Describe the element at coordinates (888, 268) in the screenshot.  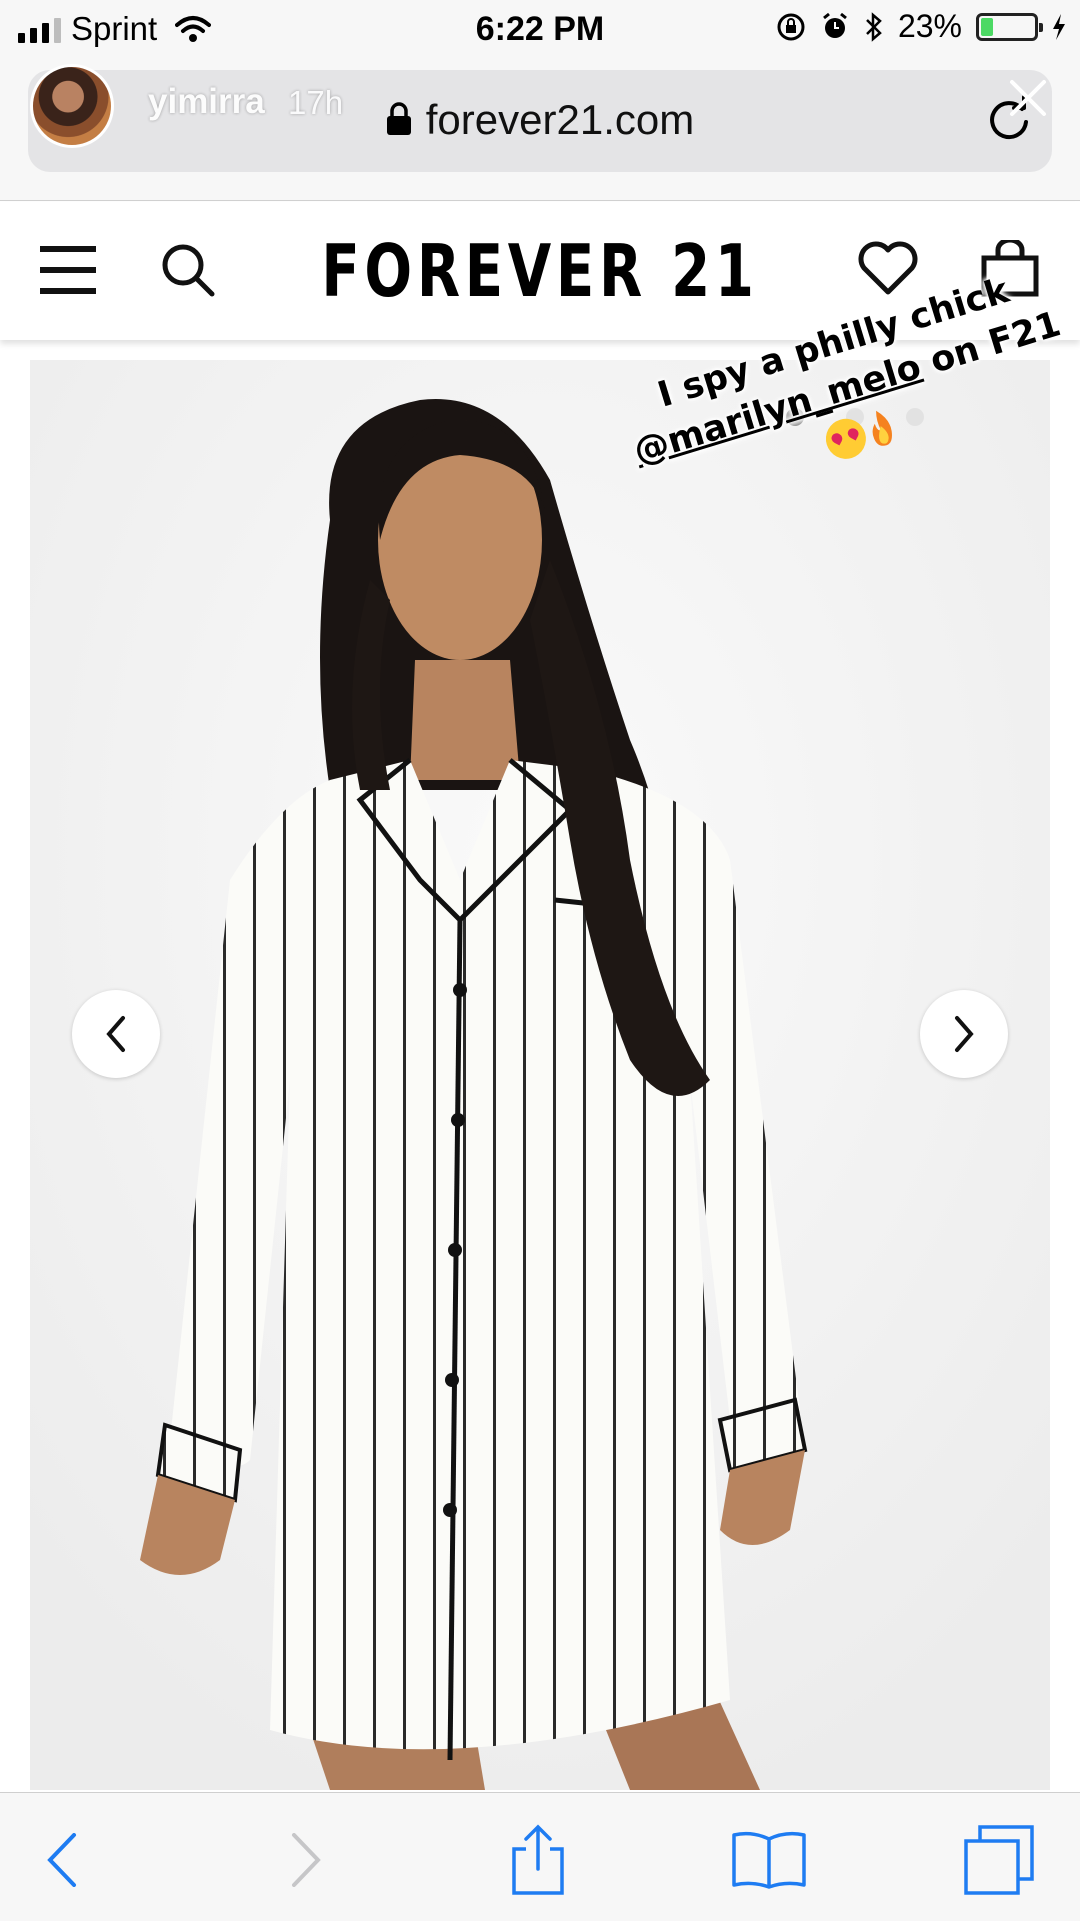
I see `wishlist-heart-icon` at that location.